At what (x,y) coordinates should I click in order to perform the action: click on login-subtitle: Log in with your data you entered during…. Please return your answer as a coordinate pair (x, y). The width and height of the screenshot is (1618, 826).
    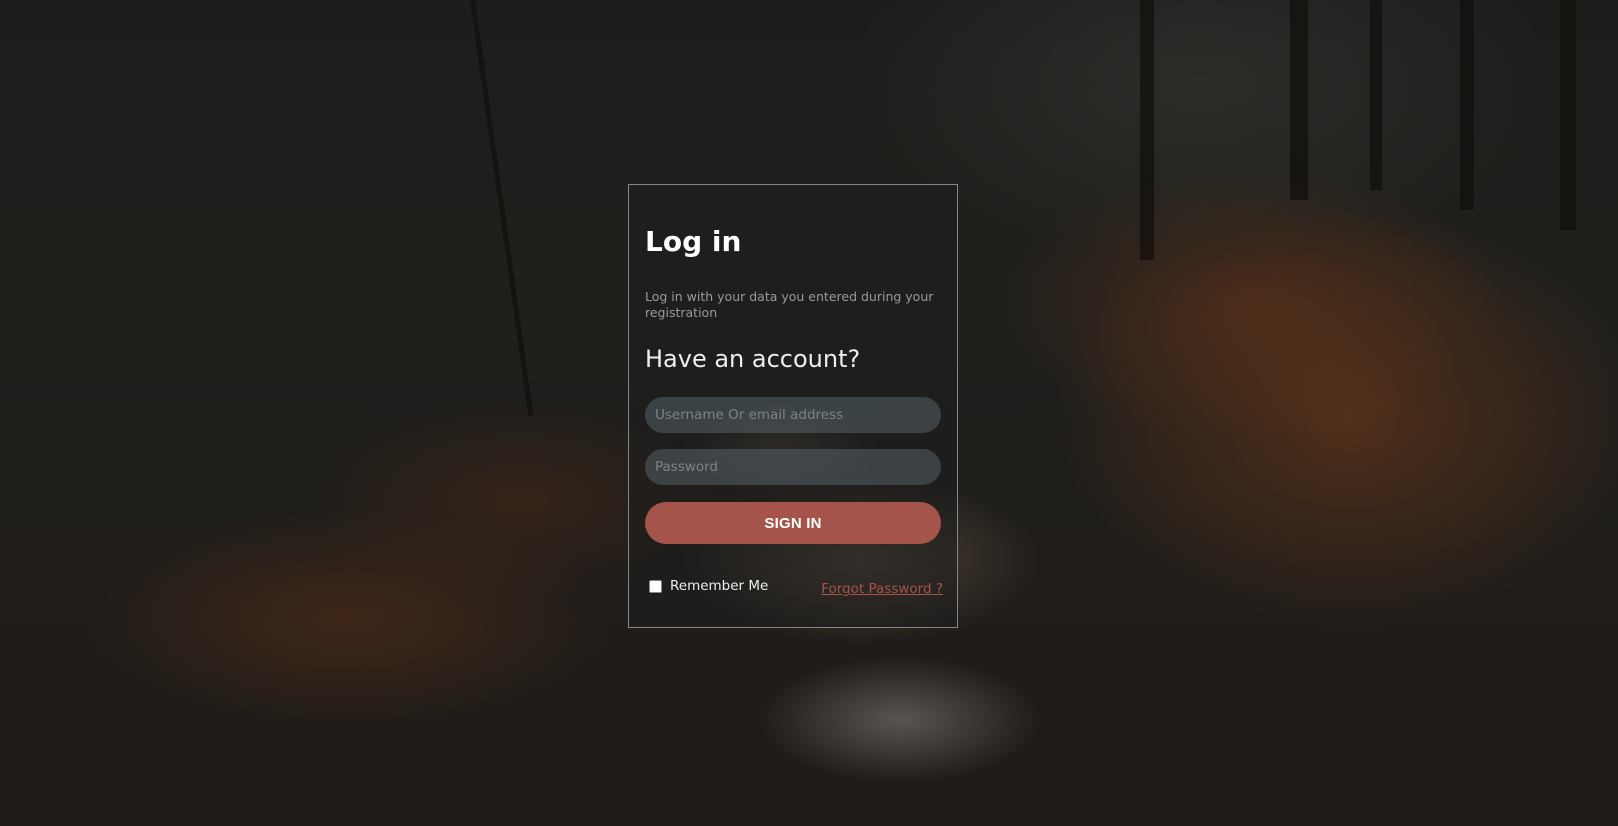
    Looking at the image, I should click on (789, 304).